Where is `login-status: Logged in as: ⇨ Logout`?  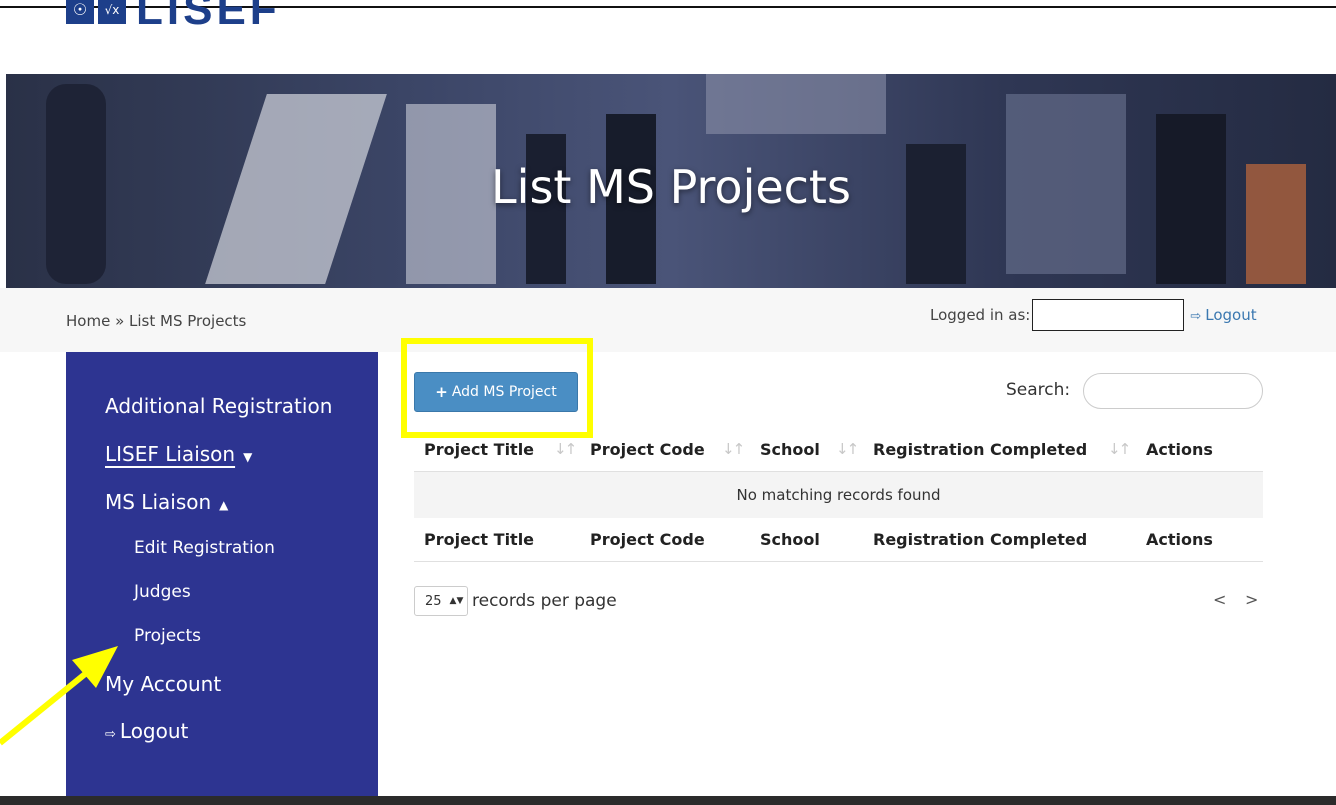
login-status: Logged in as: ⇨ Logout is located at coordinates (1093, 315).